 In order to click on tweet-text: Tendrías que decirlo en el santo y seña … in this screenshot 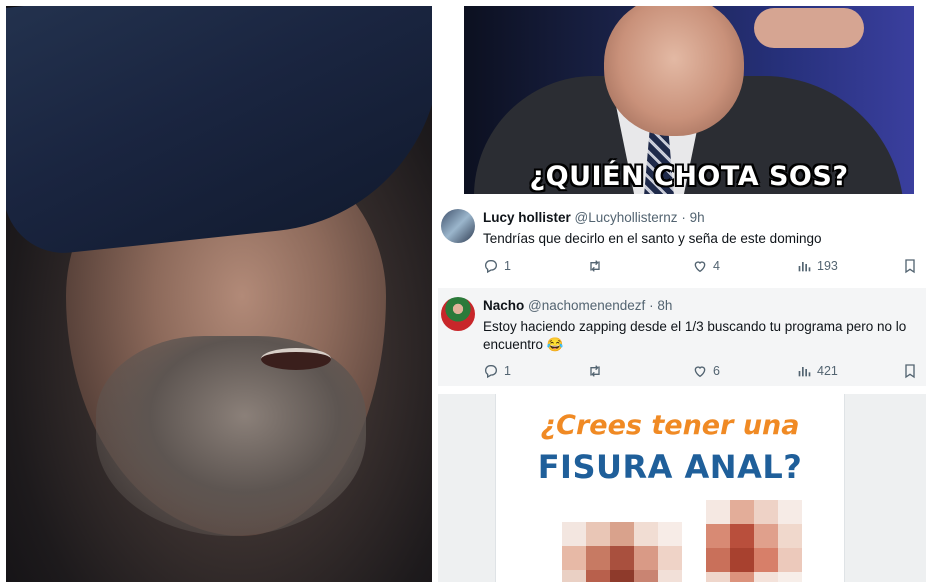, I will do `click(652, 238)`.